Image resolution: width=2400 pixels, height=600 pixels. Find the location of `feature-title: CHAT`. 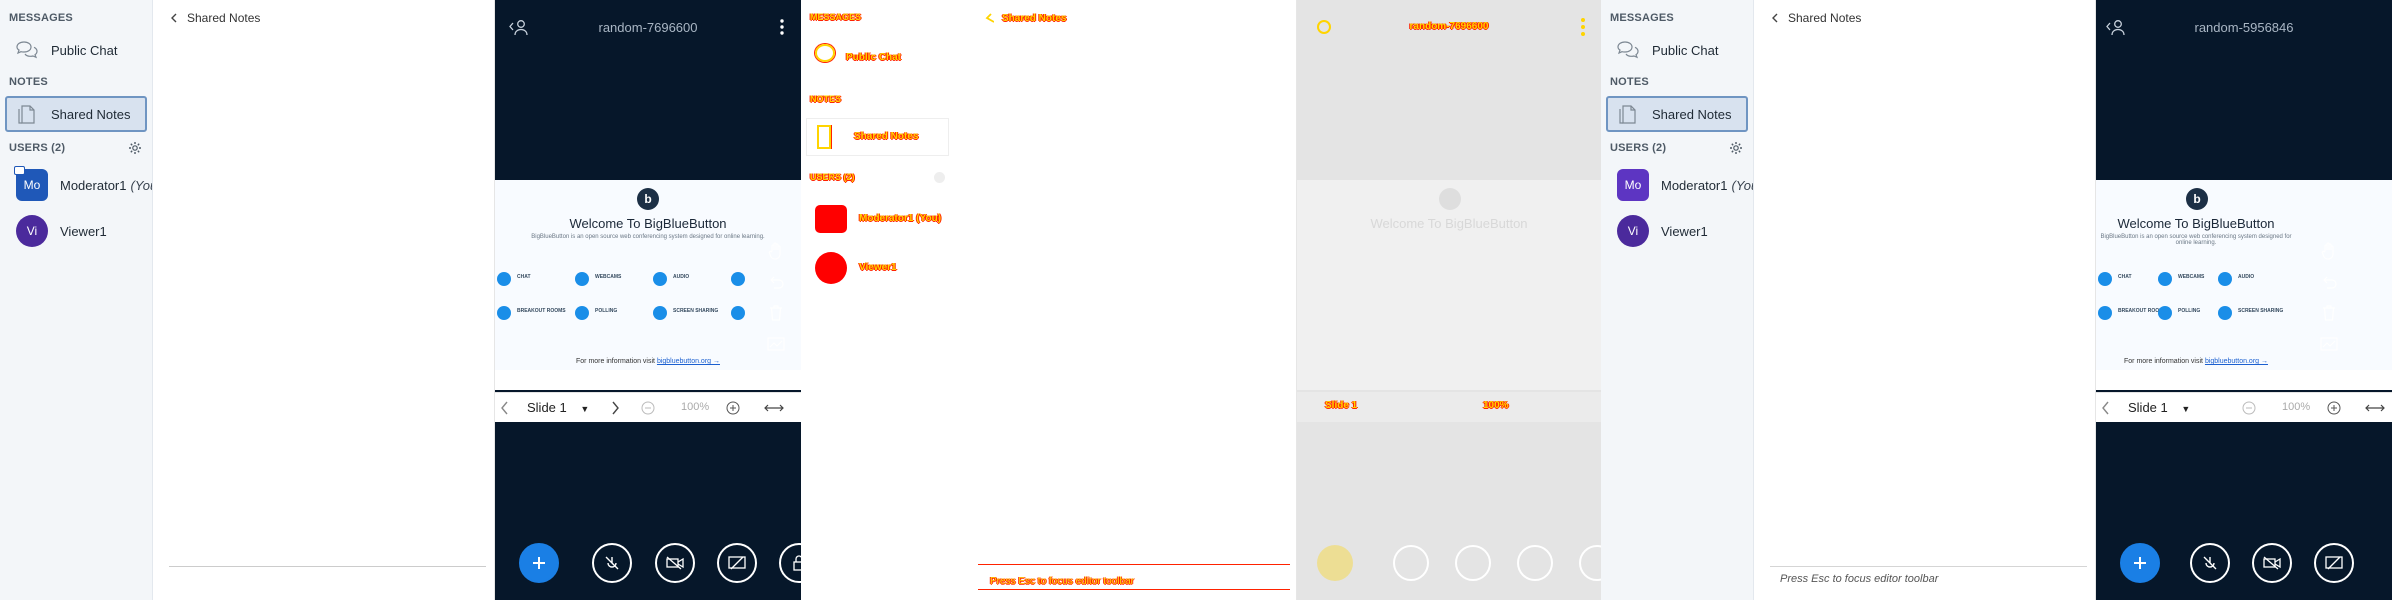

feature-title: CHAT is located at coordinates (2125, 277).